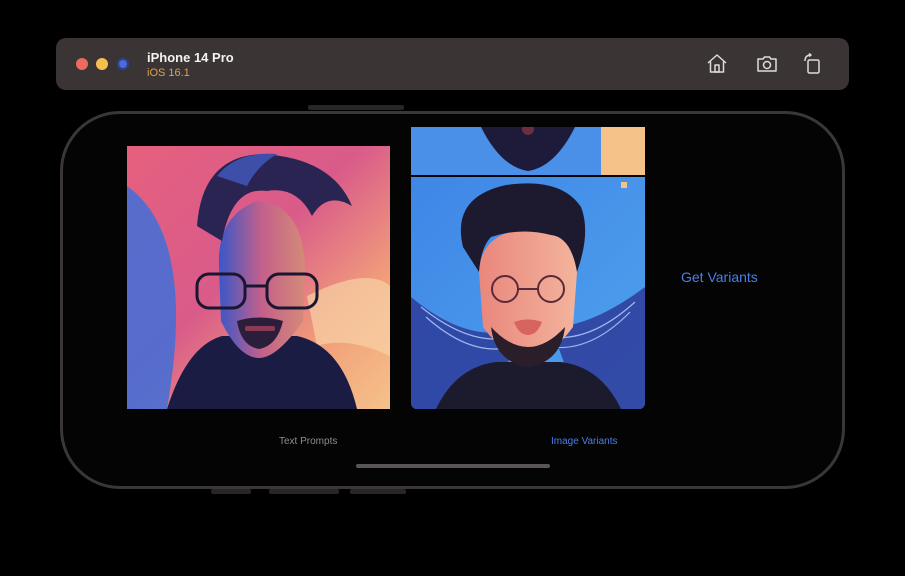 The width and height of the screenshot is (905, 576). I want to click on tab-text-prompts: Text Prompts, so click(308, 441).